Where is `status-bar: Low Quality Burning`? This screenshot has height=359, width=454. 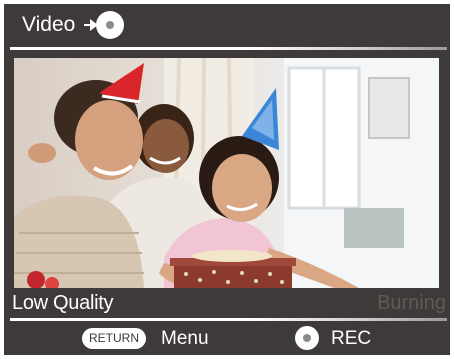
status-bar: Low Quality Burning is located at coordinates (227, 303).